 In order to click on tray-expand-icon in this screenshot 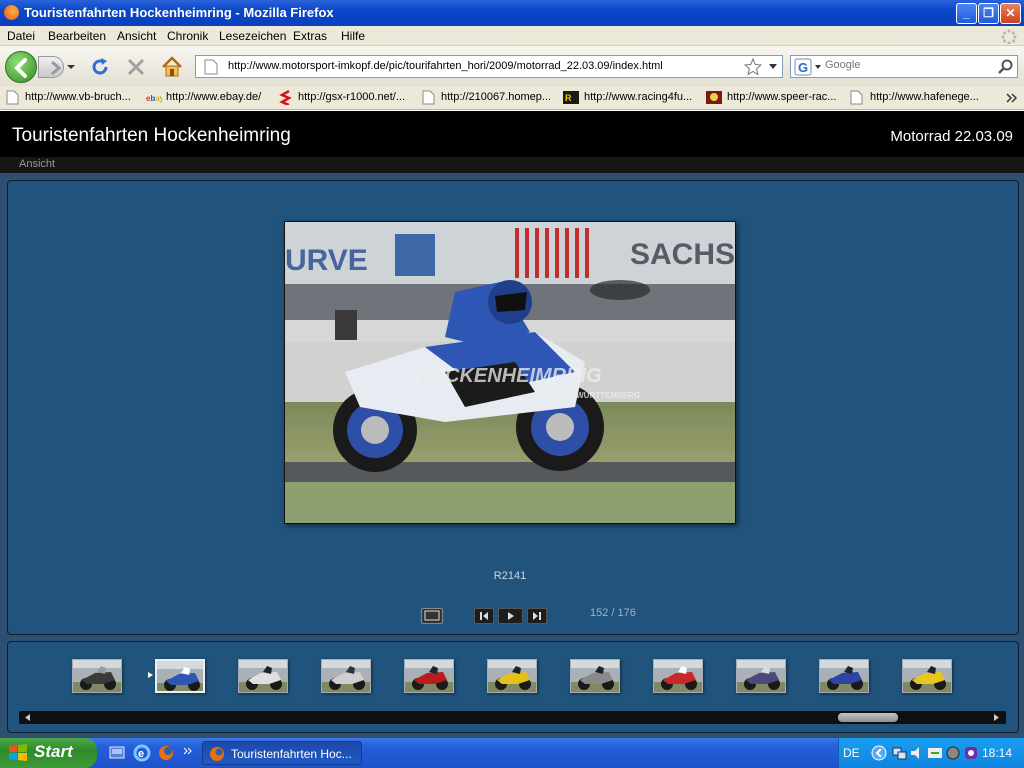, I will do `click(879, 753)`.